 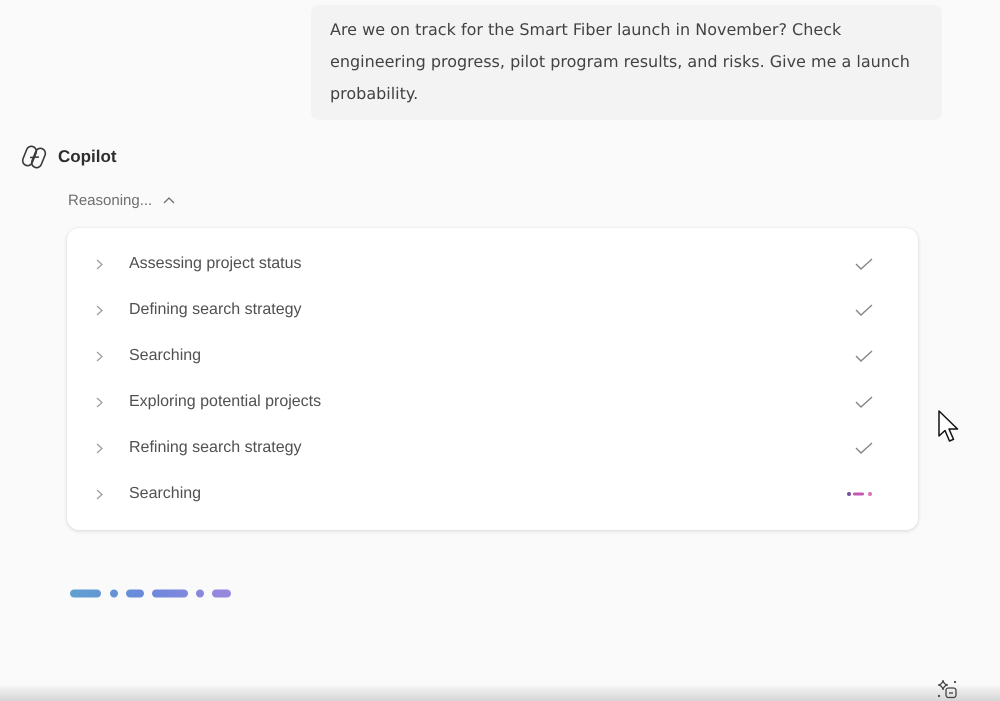 I want to click on step-title: Defining search strategy, so click(x=216, y=310).